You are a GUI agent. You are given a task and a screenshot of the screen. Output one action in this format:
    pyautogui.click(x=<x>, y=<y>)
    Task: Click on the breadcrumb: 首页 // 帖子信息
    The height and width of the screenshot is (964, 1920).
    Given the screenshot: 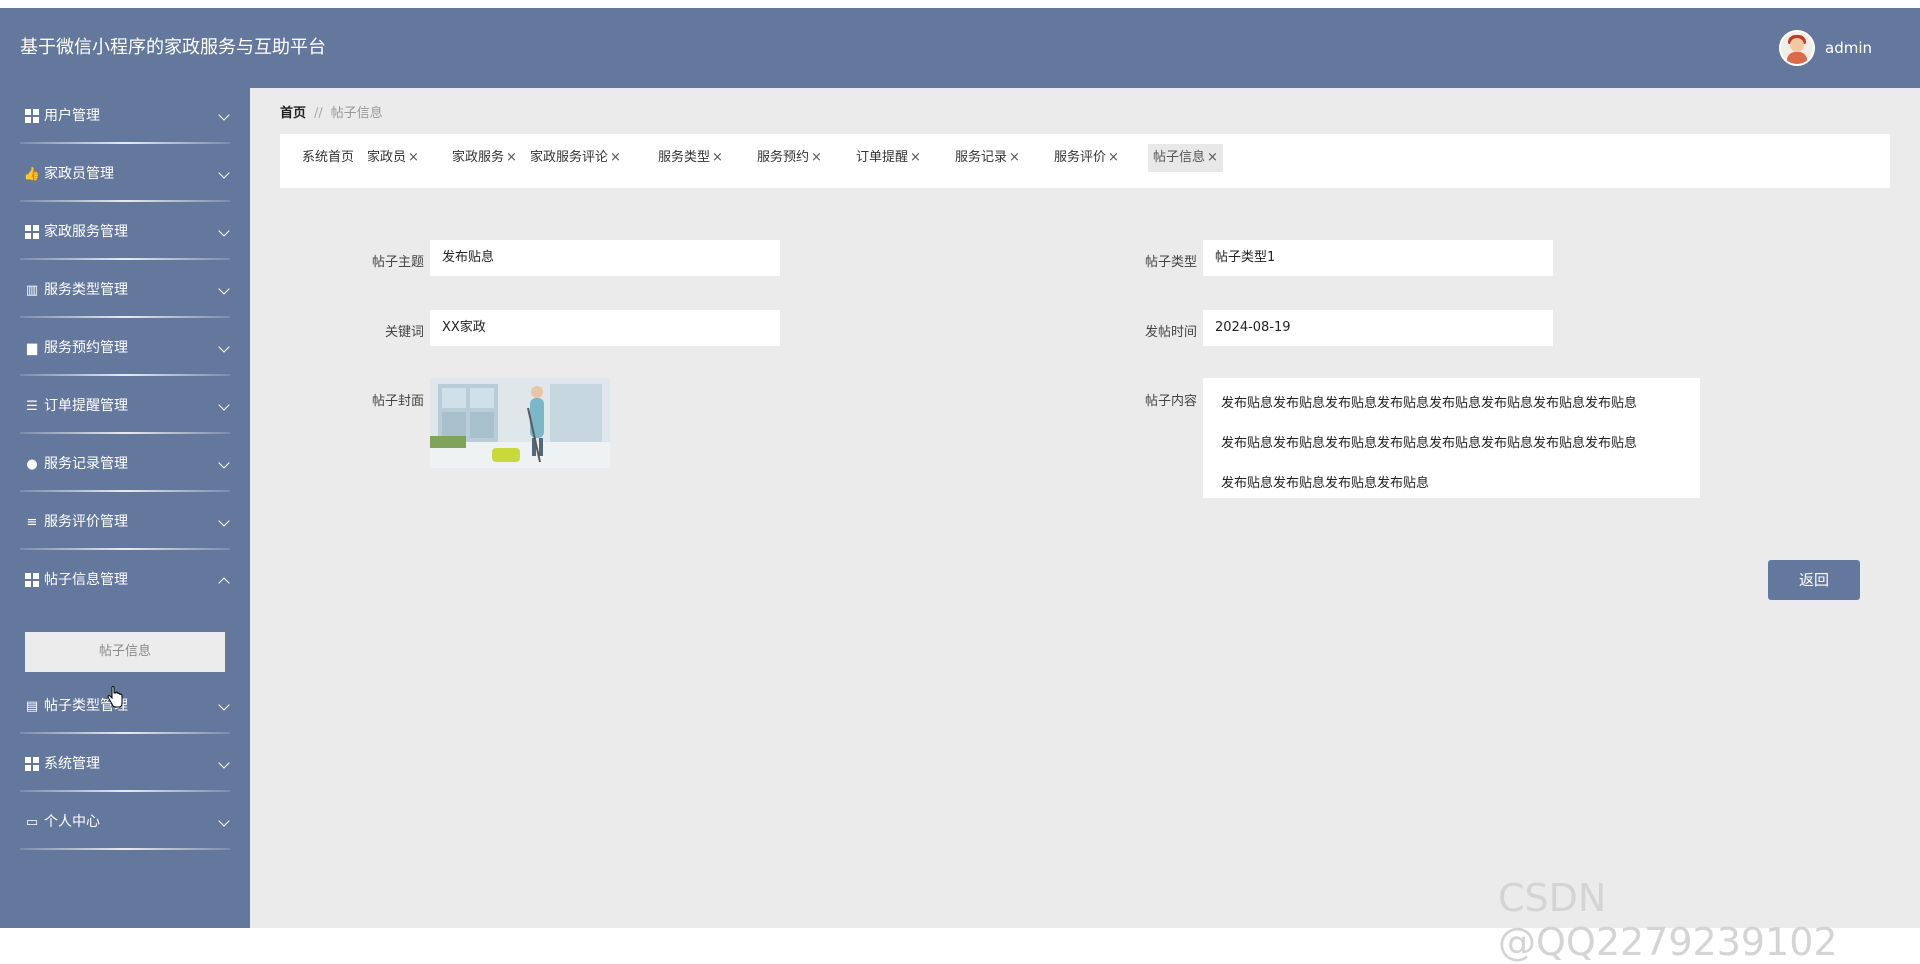 What is the action you would take?
    pyautogui.click(x=331, y=111)
    